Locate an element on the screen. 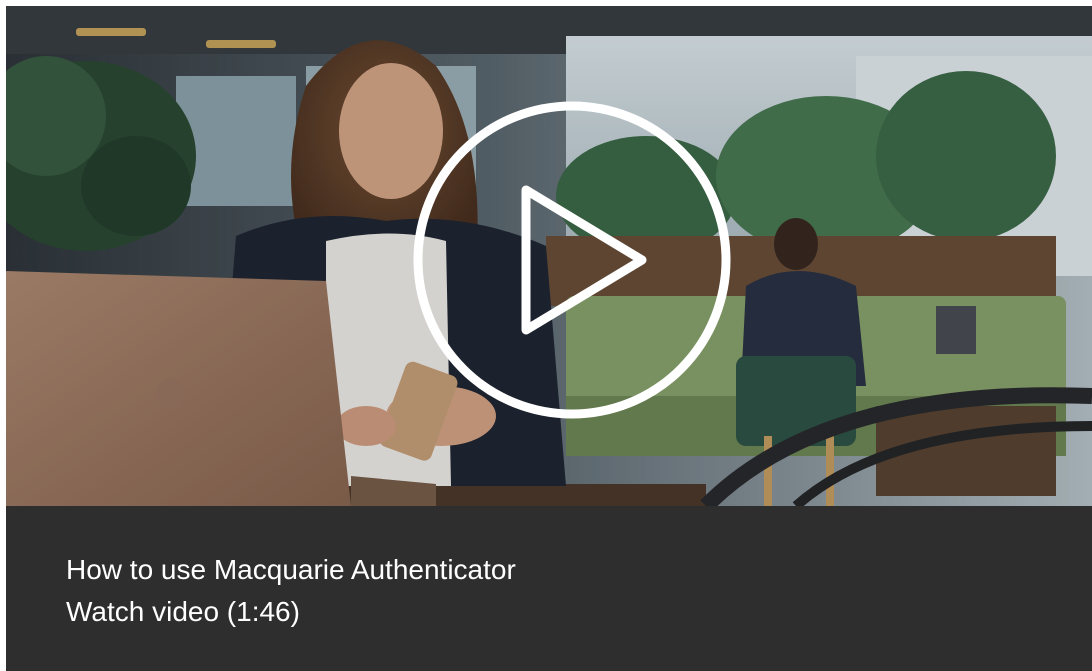  play-circle-icon is located at coordinates (572, 260).